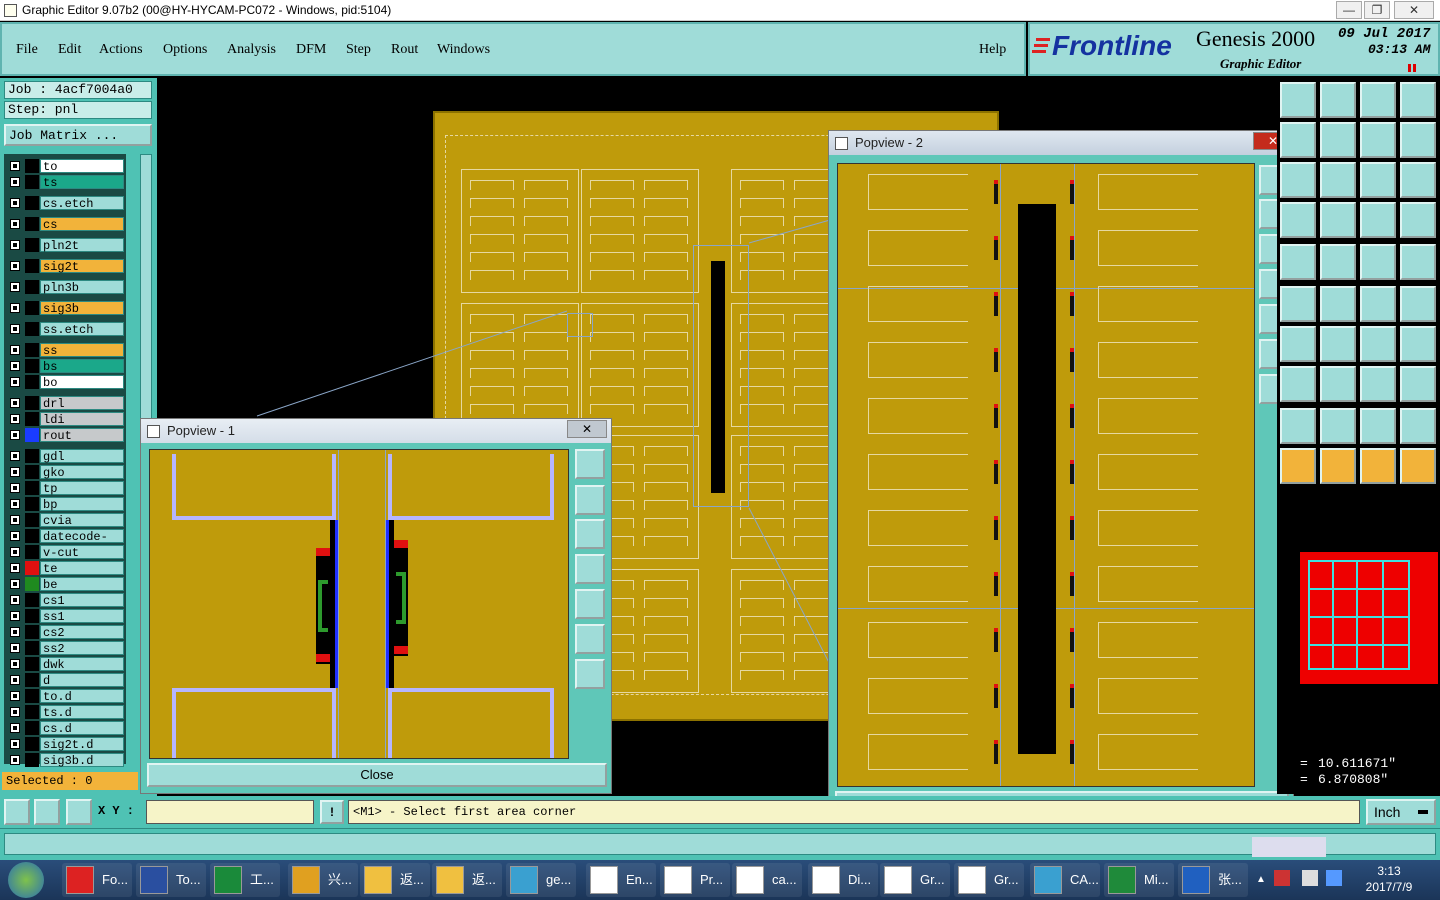 Image resolution: width=1440 pixels, height=900 pixels. I want to click on start-button-icon, so click(26, 880).